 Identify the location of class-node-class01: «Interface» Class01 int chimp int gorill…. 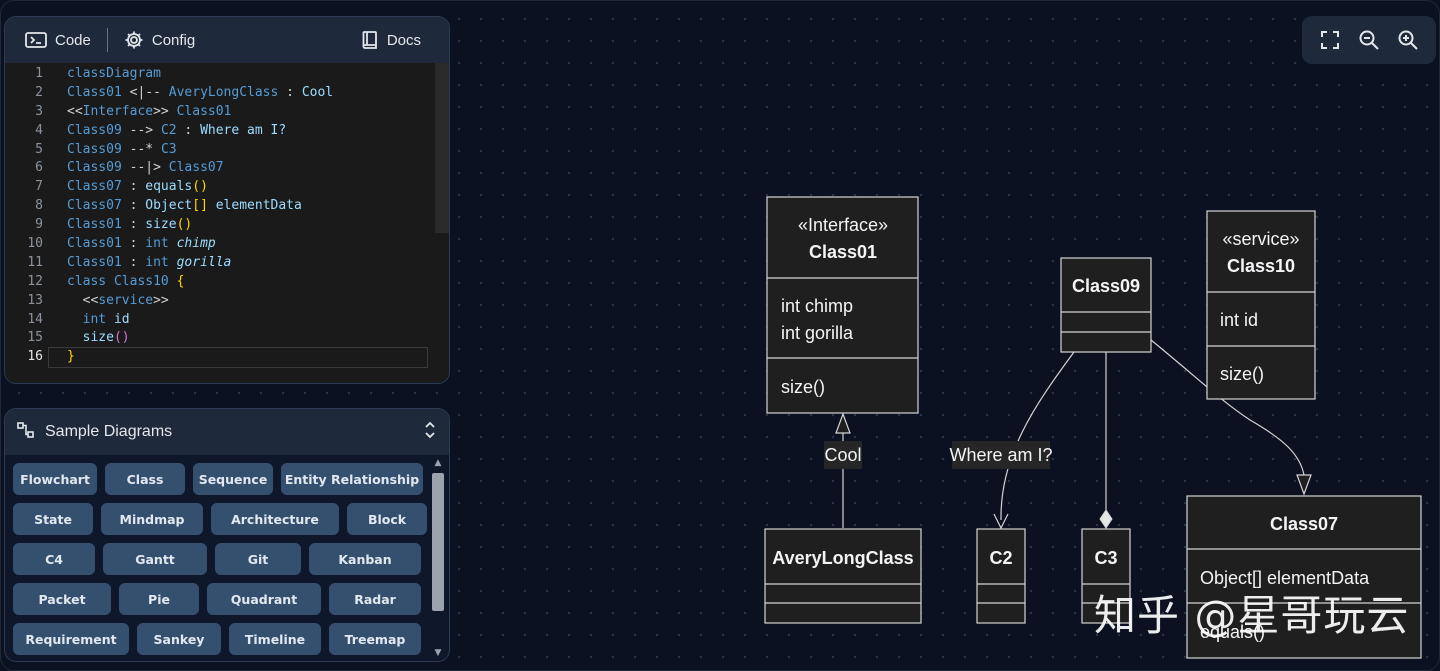
(842, 305).